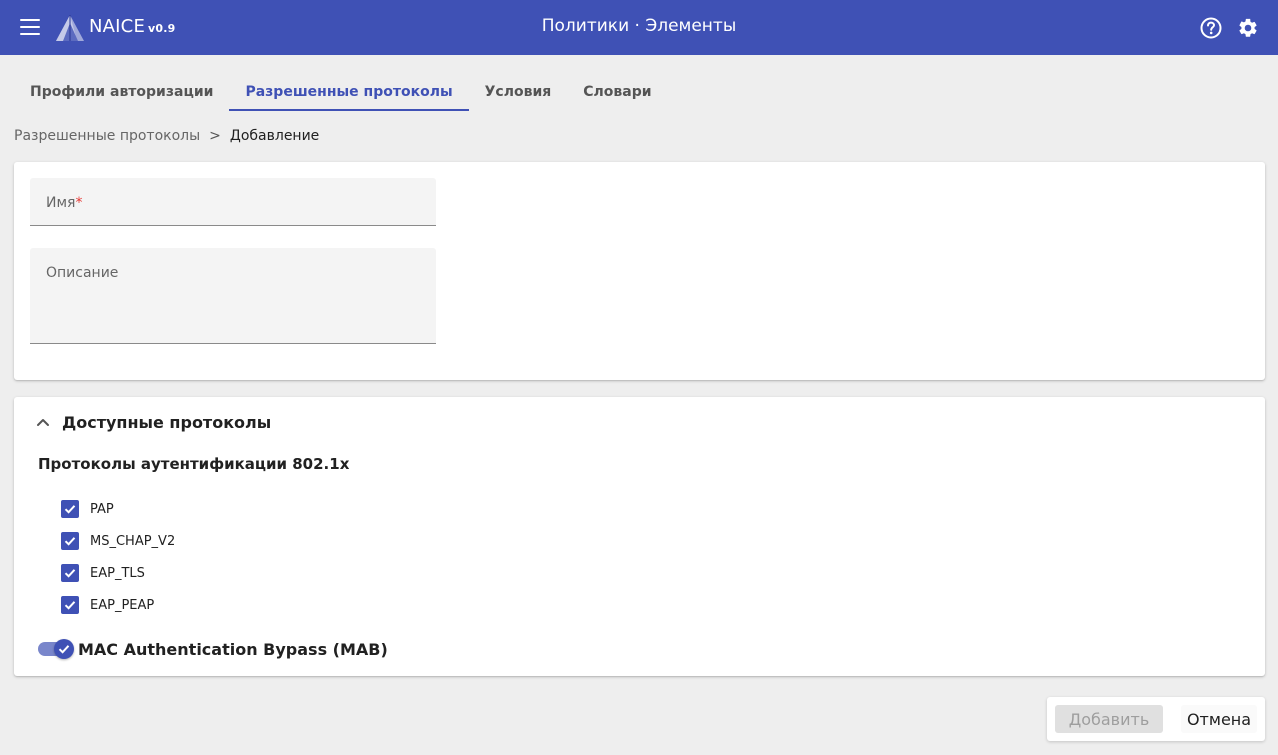  I want to click on gear-icon, so click(1248, 28).